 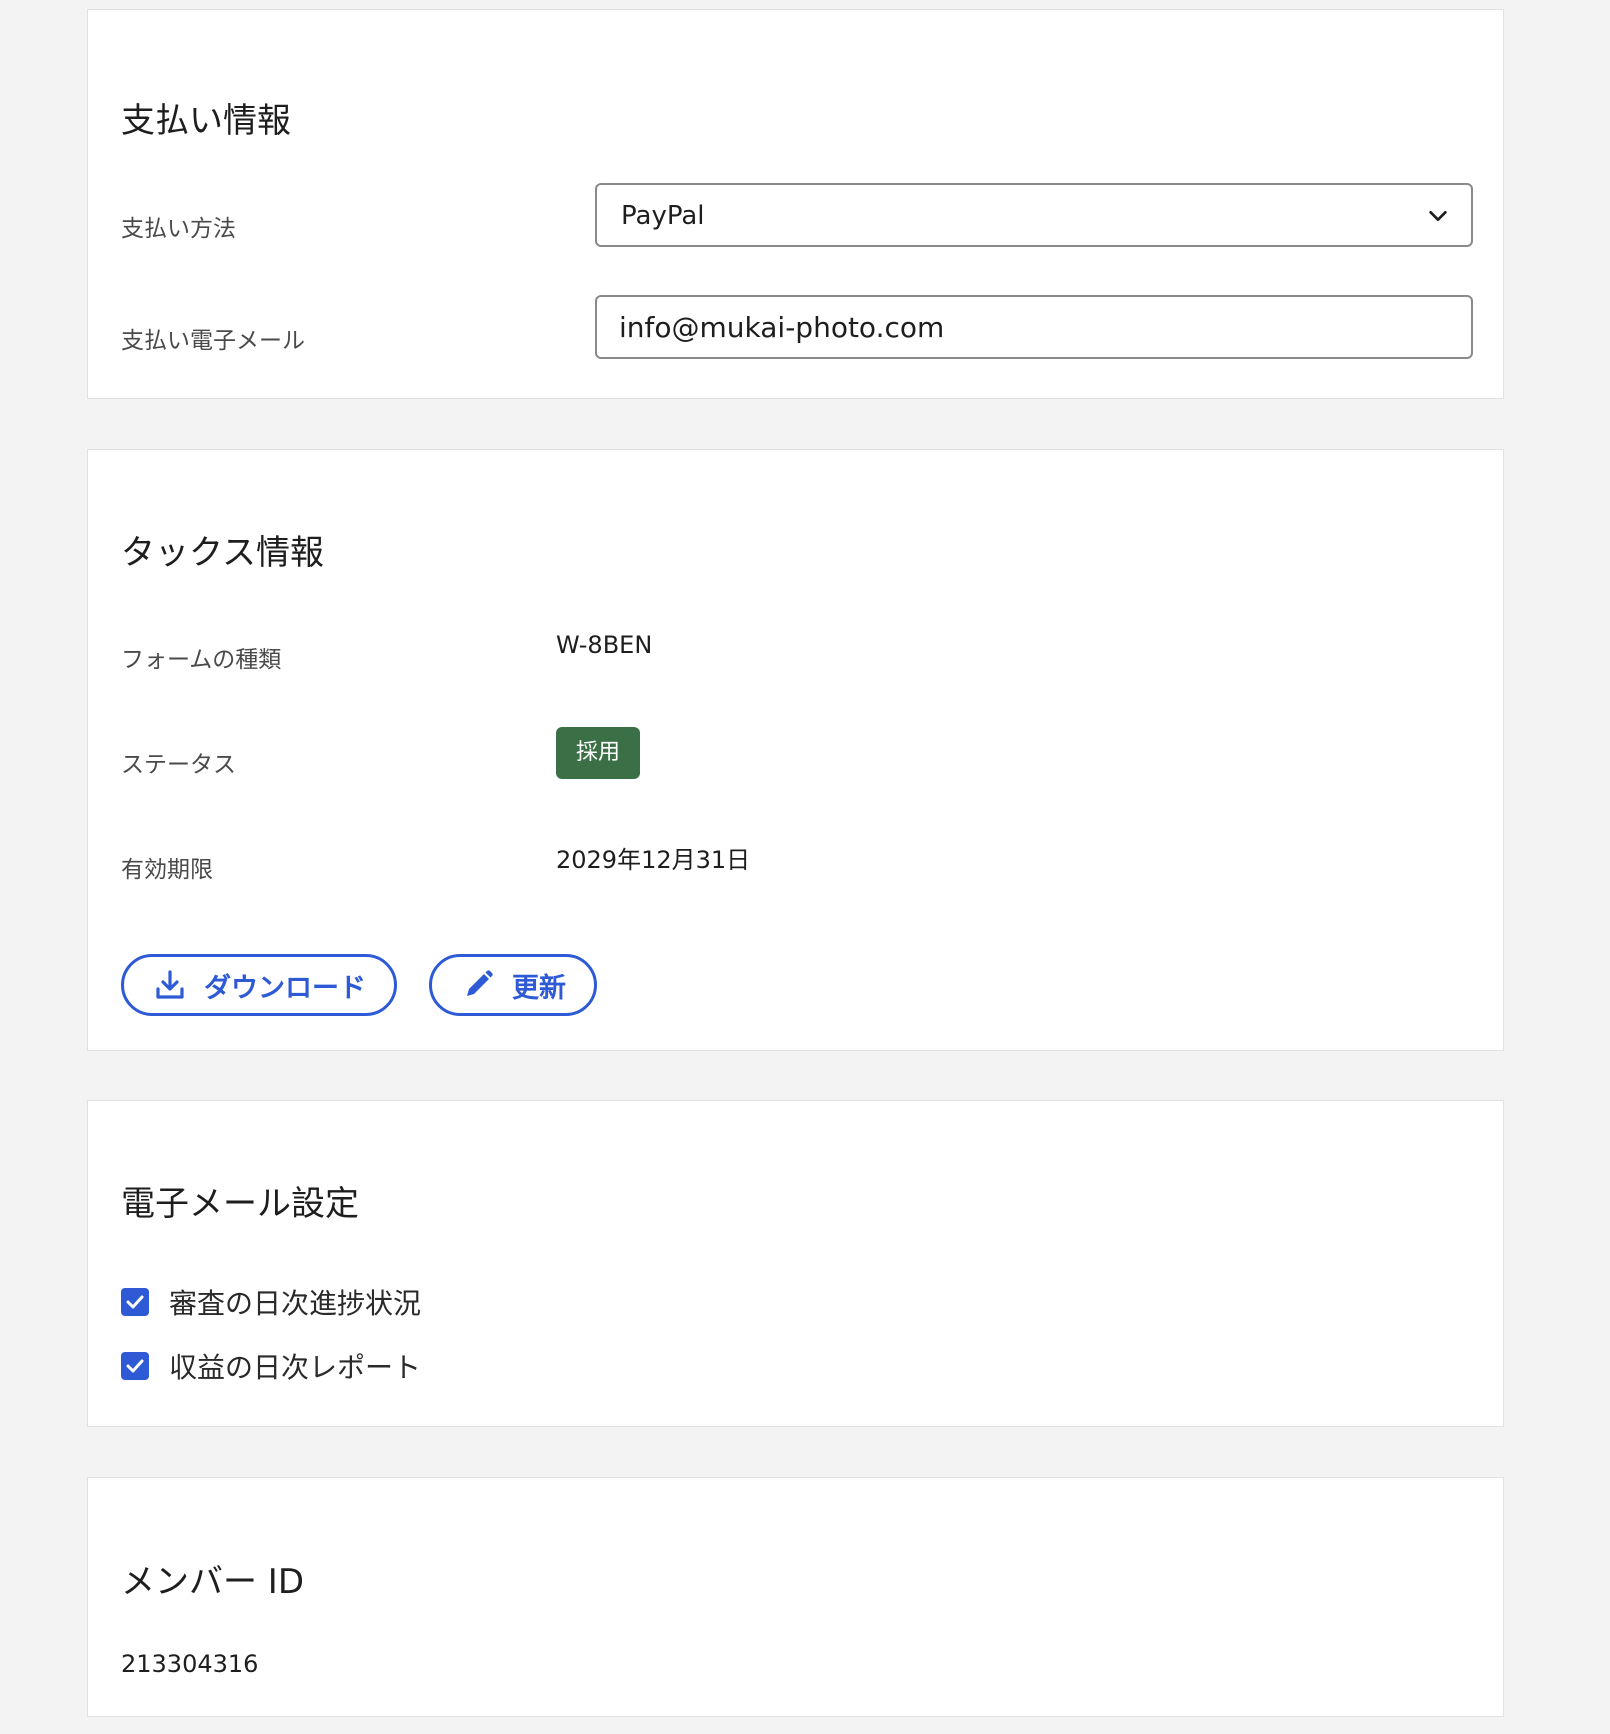 I want to click on expiry-value: 2029年12月31日, so click(x=653, y=860).